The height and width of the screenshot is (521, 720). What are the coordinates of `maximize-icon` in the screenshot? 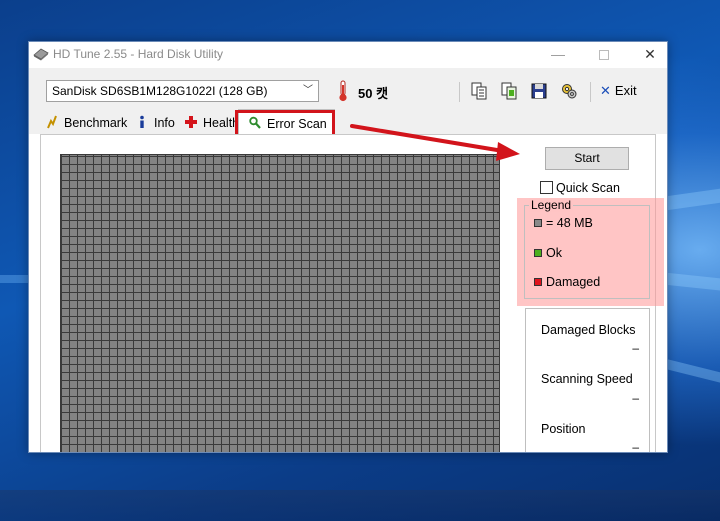 It's located at (604, 55).